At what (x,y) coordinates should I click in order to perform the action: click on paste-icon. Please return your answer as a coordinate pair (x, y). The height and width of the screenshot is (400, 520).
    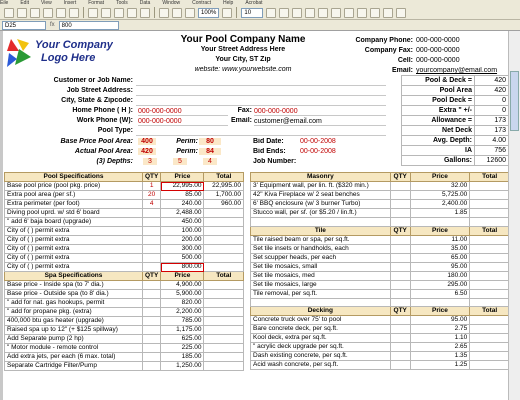
    Looking at the image, I should click on (119, 12).